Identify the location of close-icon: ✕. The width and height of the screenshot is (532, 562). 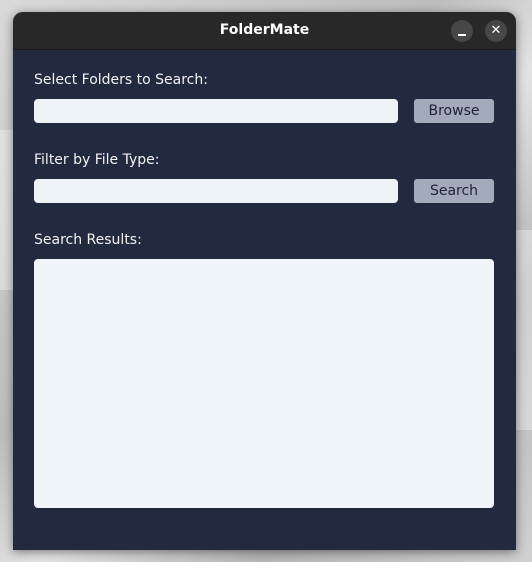
(496, 30).